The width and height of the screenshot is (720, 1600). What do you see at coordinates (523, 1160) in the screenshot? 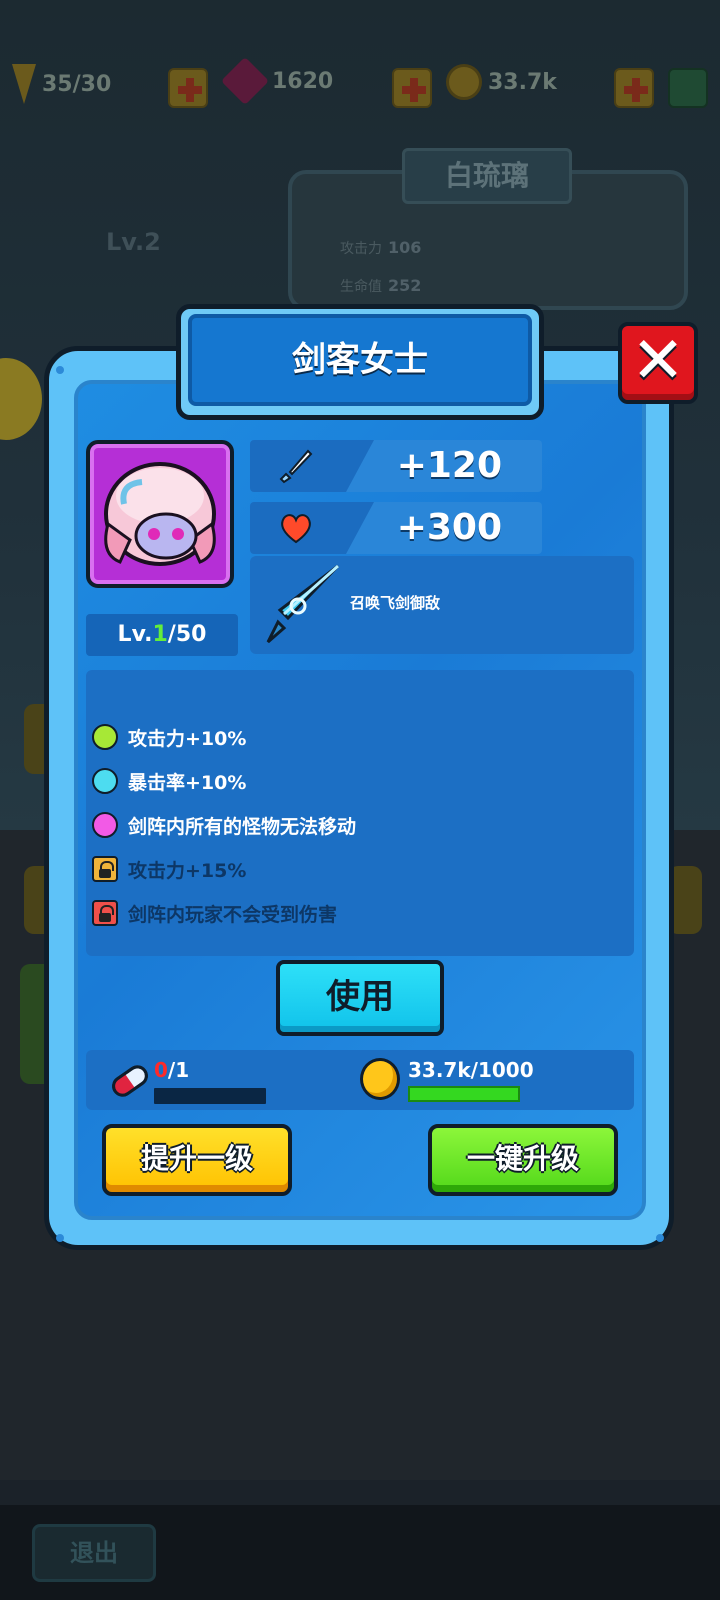
I see `one-click-upgrade-button: 一键升级` at bounding box center [523, 1160].